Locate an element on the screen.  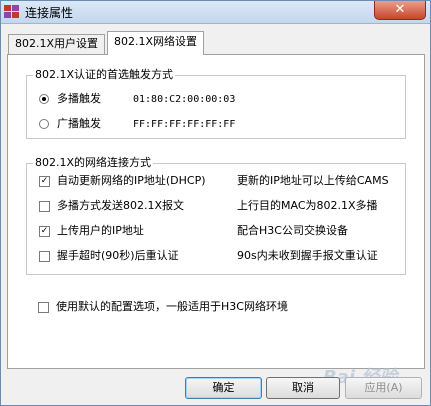
handshake-reauth-label: 握手超时(90秒)后重认证 is located at coordinates (118, 256).